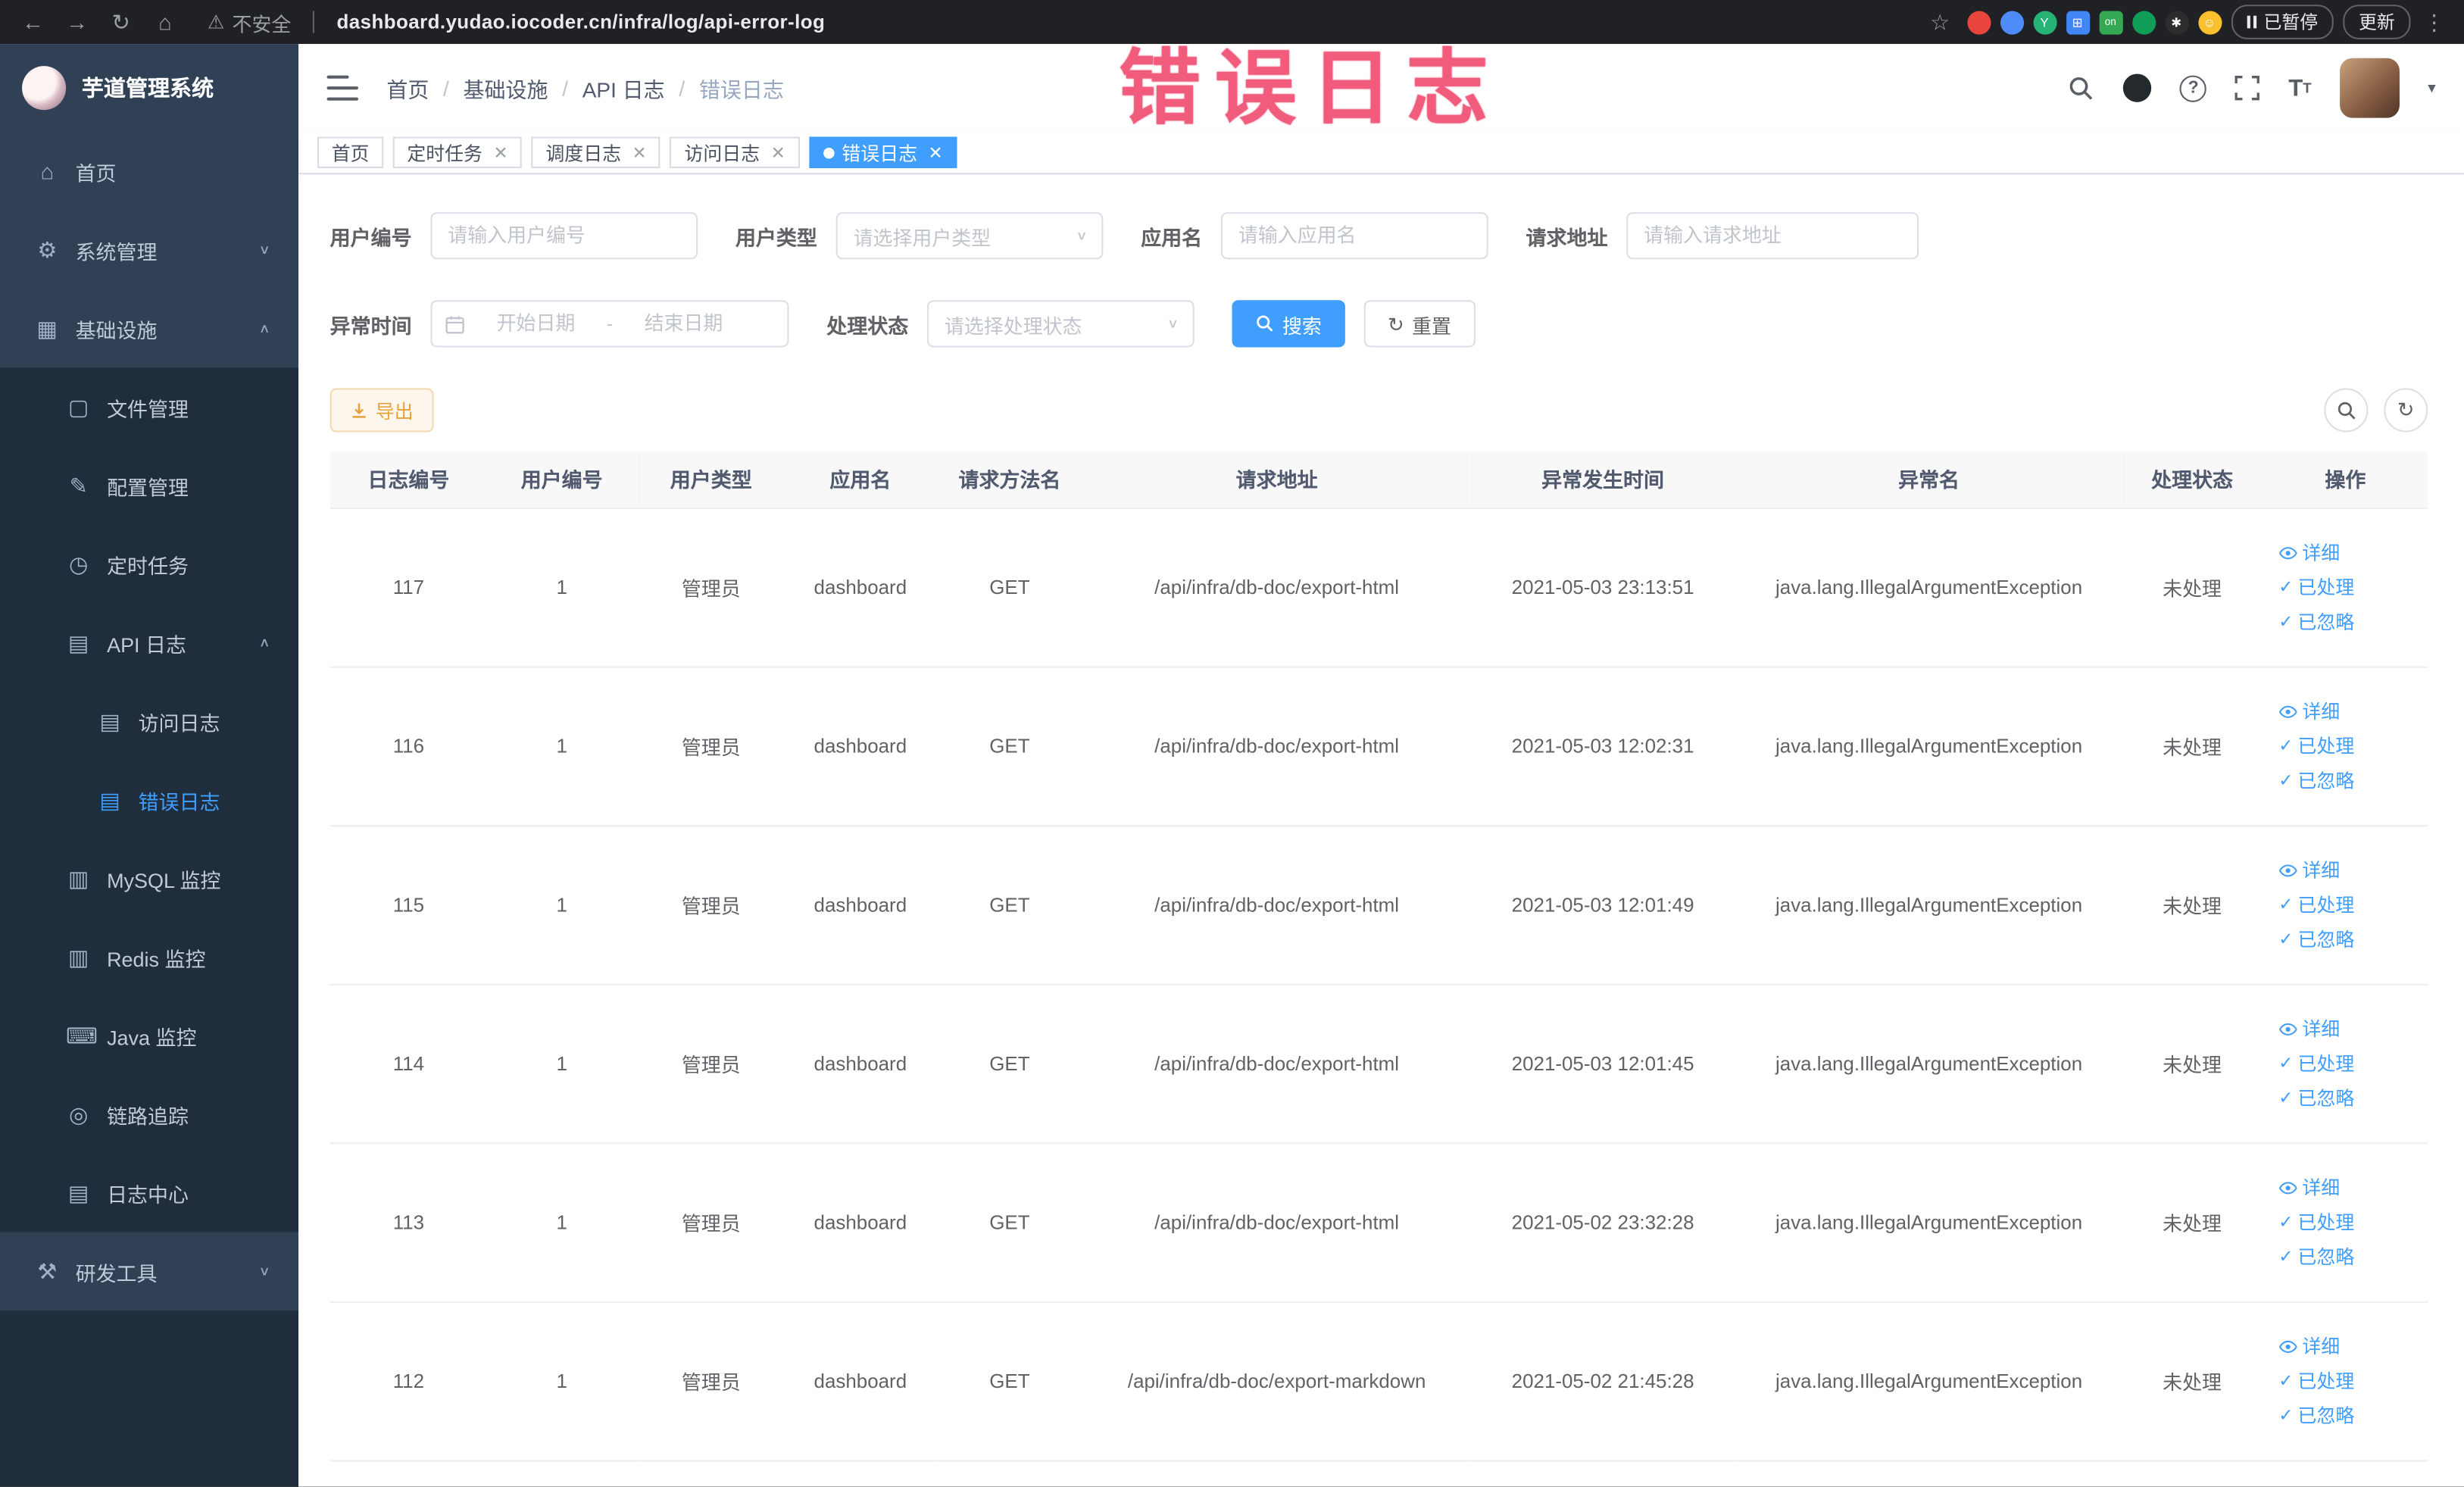  What do you see at coordinates (149, 1271) in the screenshot?
I see `sidebar-item-dev-tools: ⚒ 研发工具 ∨` at bounding box center [149, 1271].